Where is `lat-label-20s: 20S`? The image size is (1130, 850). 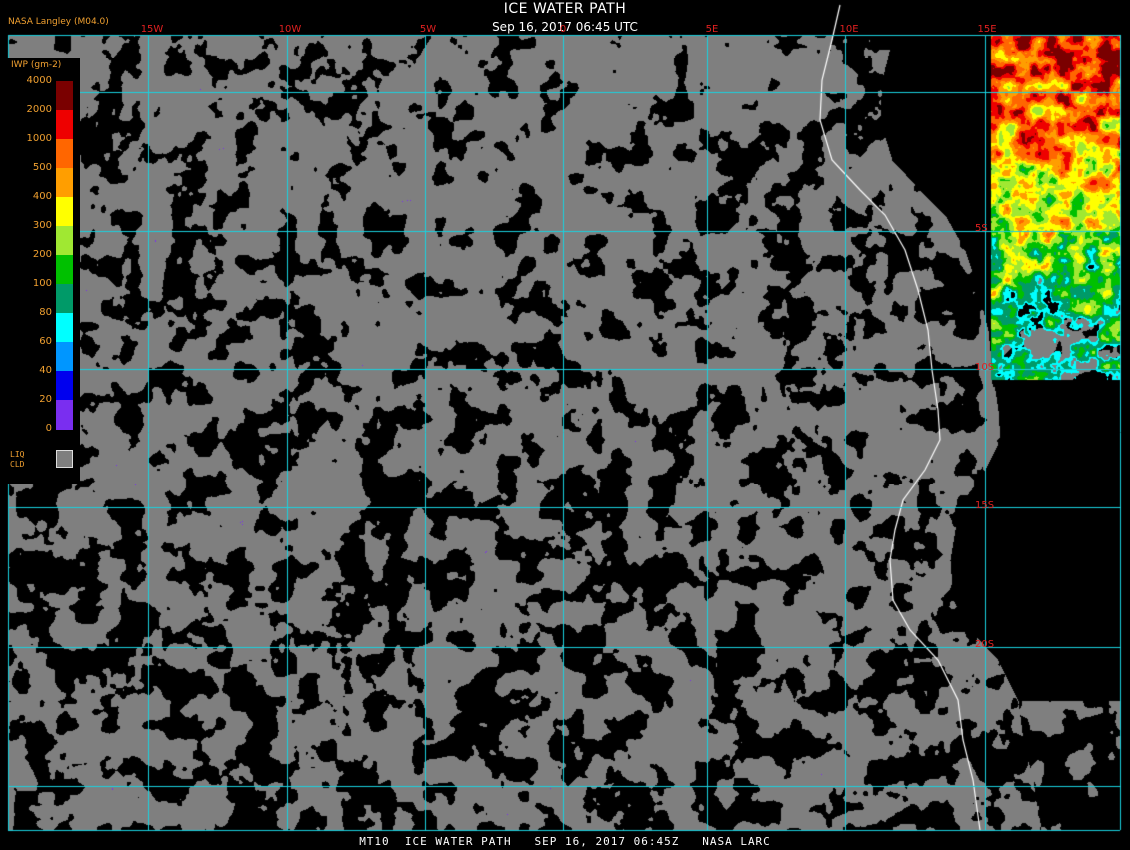
lat-label-20s: 20S is located at coordinates (985, 644).